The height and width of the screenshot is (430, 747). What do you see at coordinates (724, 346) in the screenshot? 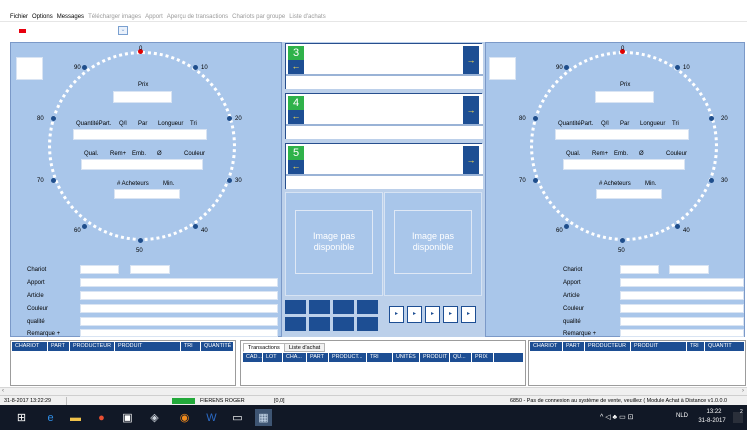
I see `col-quantite: QUANTIT` at bounding box center [724, 346].